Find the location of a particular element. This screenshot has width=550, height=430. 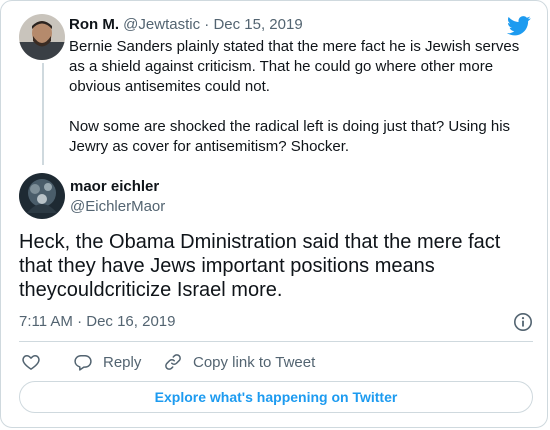

main-tweet-author: maor eichler @EichlerMaor is located at coordinates (219, 196).